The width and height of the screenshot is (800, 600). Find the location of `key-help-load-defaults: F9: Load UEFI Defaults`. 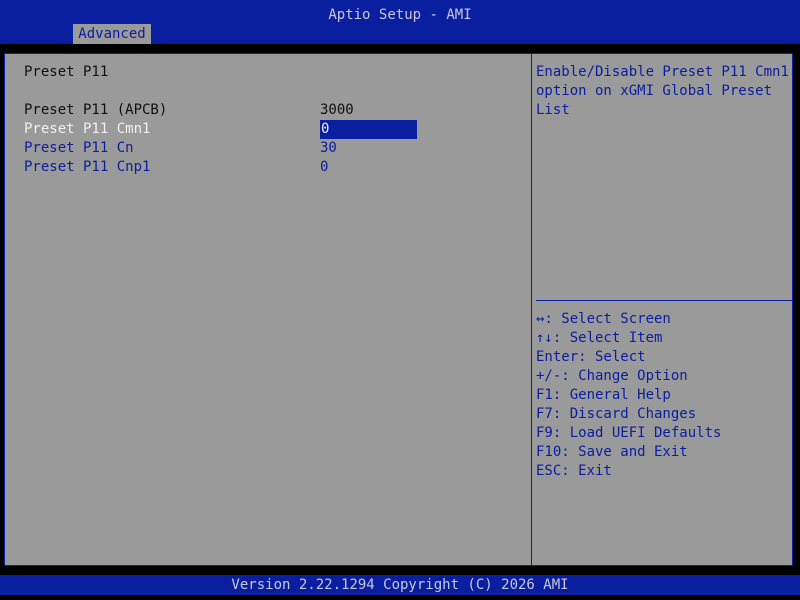

key-help-load-defaults: F9: Load UEFI Defaults is located at coordinates (629, 433).